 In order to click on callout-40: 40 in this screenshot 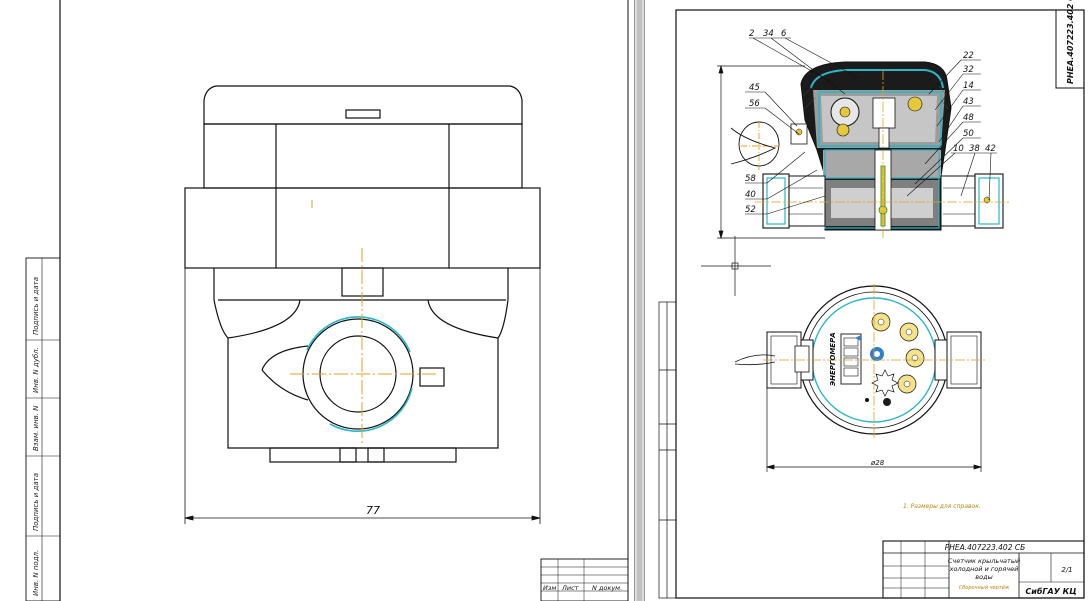, I will do `click(750, 195)`.